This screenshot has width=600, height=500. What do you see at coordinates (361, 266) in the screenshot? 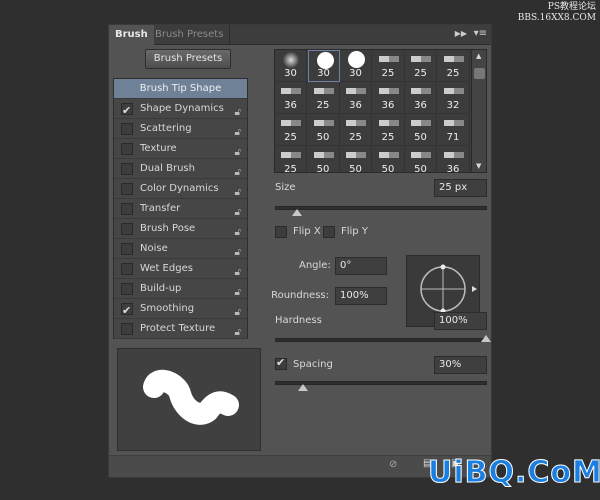
I see `angle-field: 0°` at bounding box center [361, 266].